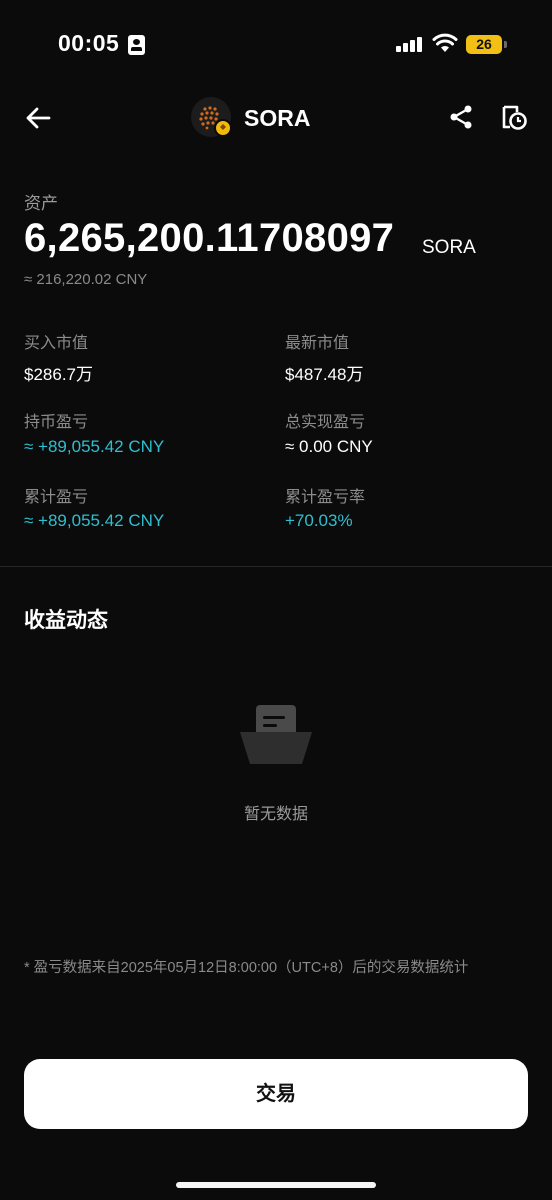 This screenshot has height=1200, width=552. I want to click on stat-label-cumulative-pnl: 累计盈亏, so click(56, 497).